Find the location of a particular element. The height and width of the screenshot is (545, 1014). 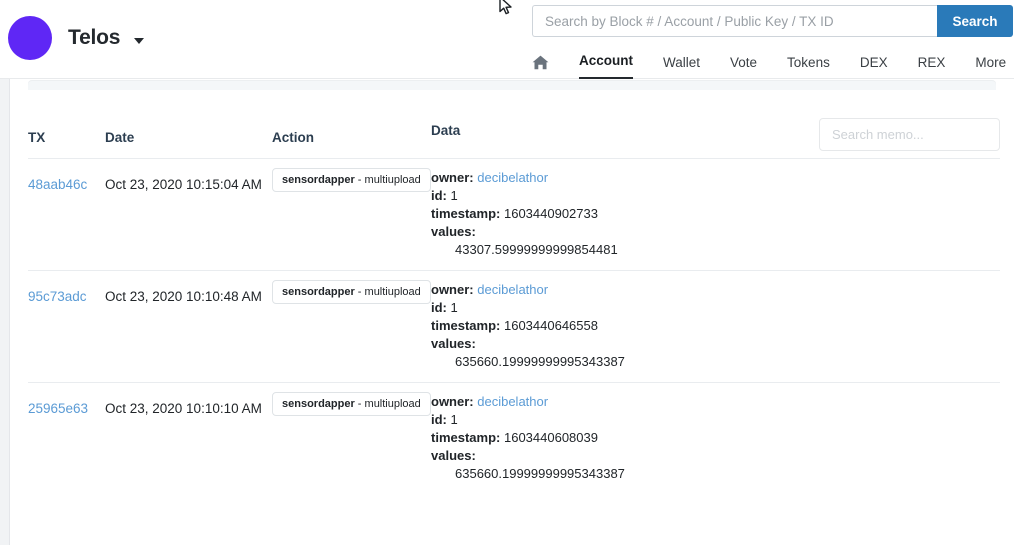

nav-item-wallet: Wallet is located at coordinates (681, 67).